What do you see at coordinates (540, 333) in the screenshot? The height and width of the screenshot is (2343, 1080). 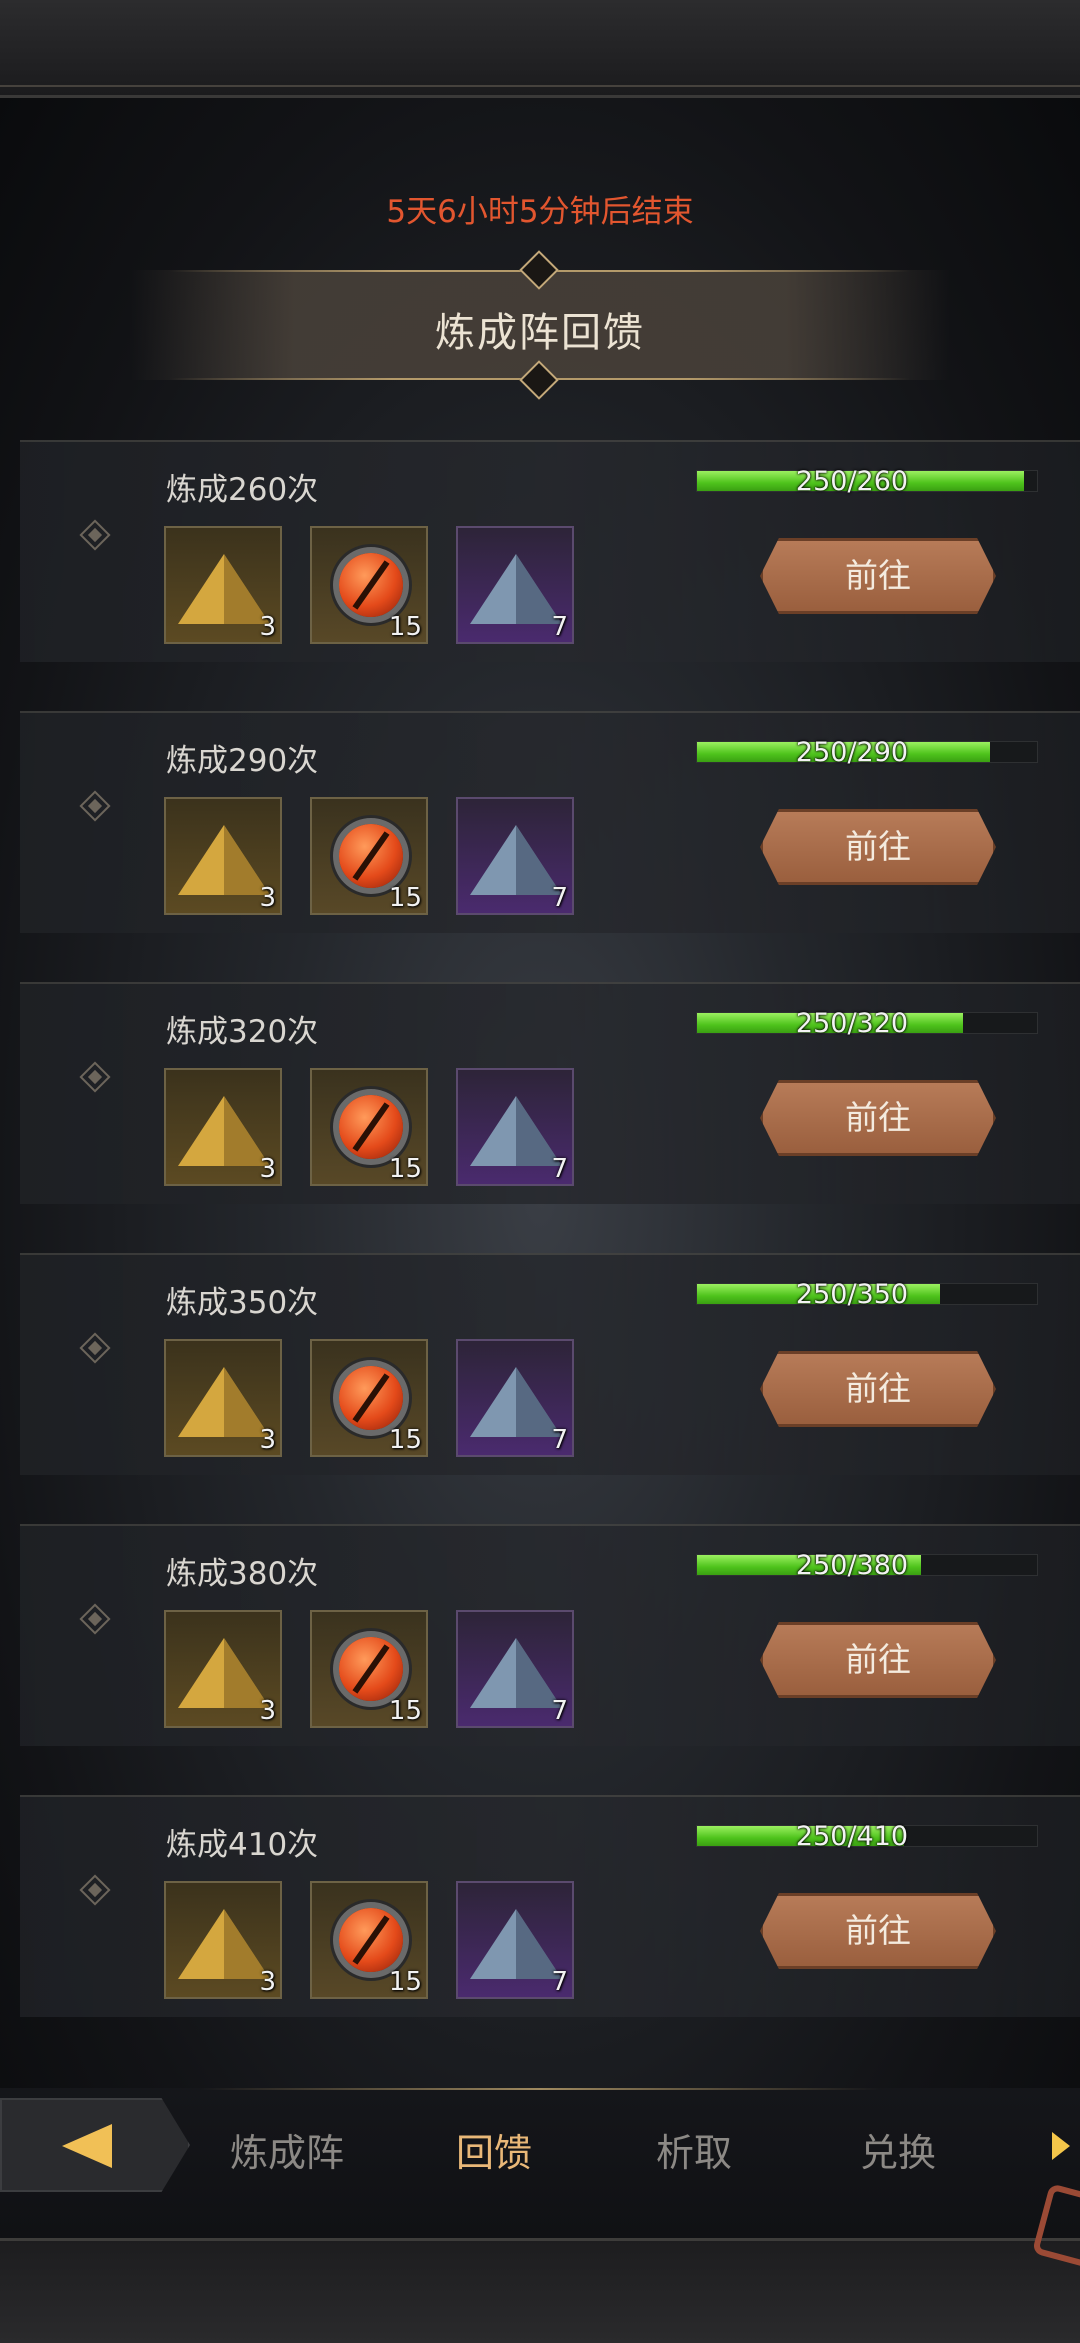 I see `page-title: 炼成阵回馈` at bounding box center [540, 333].